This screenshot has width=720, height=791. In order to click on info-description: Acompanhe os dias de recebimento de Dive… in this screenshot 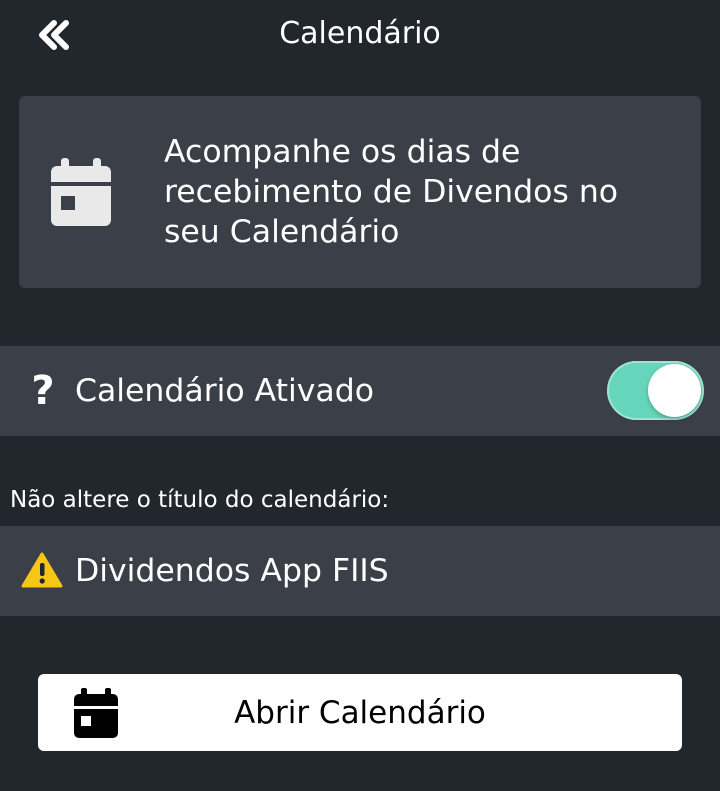, I will do `click(391, 192)`.